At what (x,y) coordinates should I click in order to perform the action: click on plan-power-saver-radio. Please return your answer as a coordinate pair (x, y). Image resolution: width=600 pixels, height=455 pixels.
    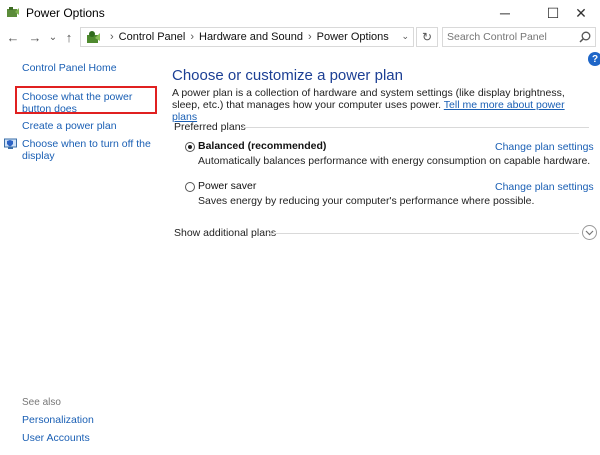
    Looking at the image, I should click on (190, 187).